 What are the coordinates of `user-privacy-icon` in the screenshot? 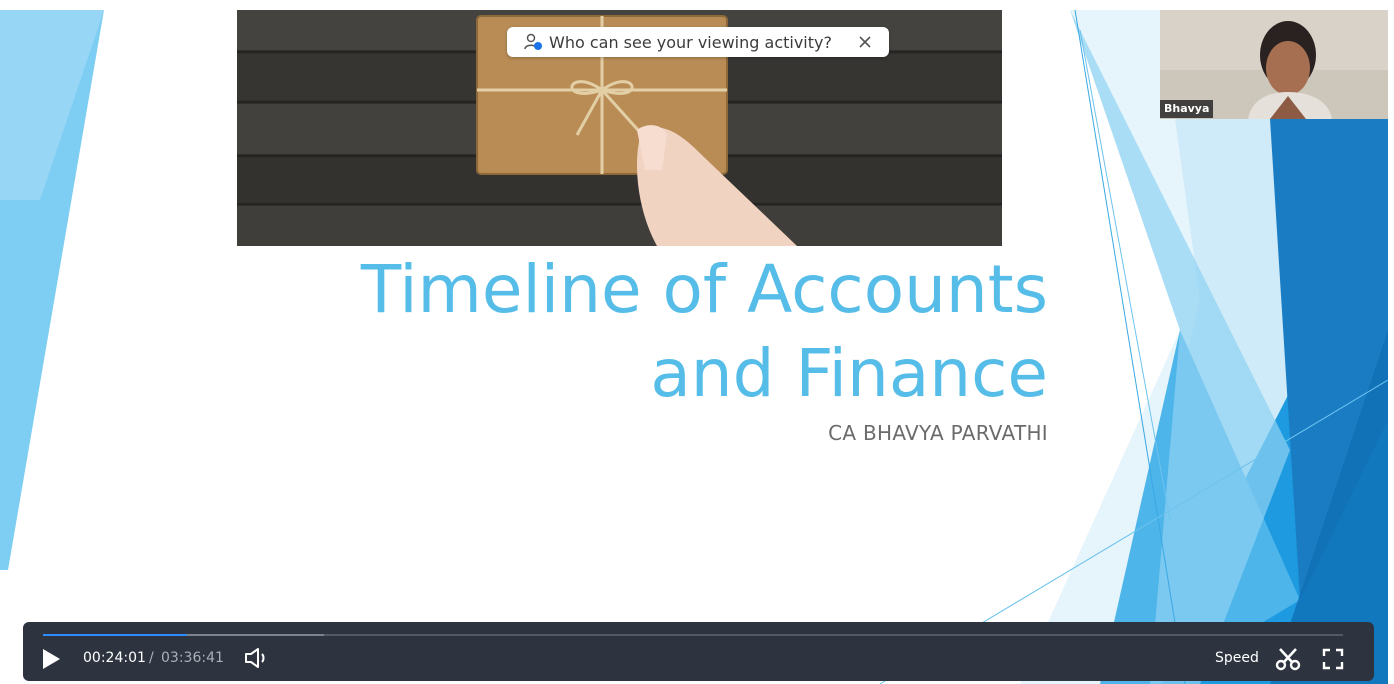 It's located at (533, 42).